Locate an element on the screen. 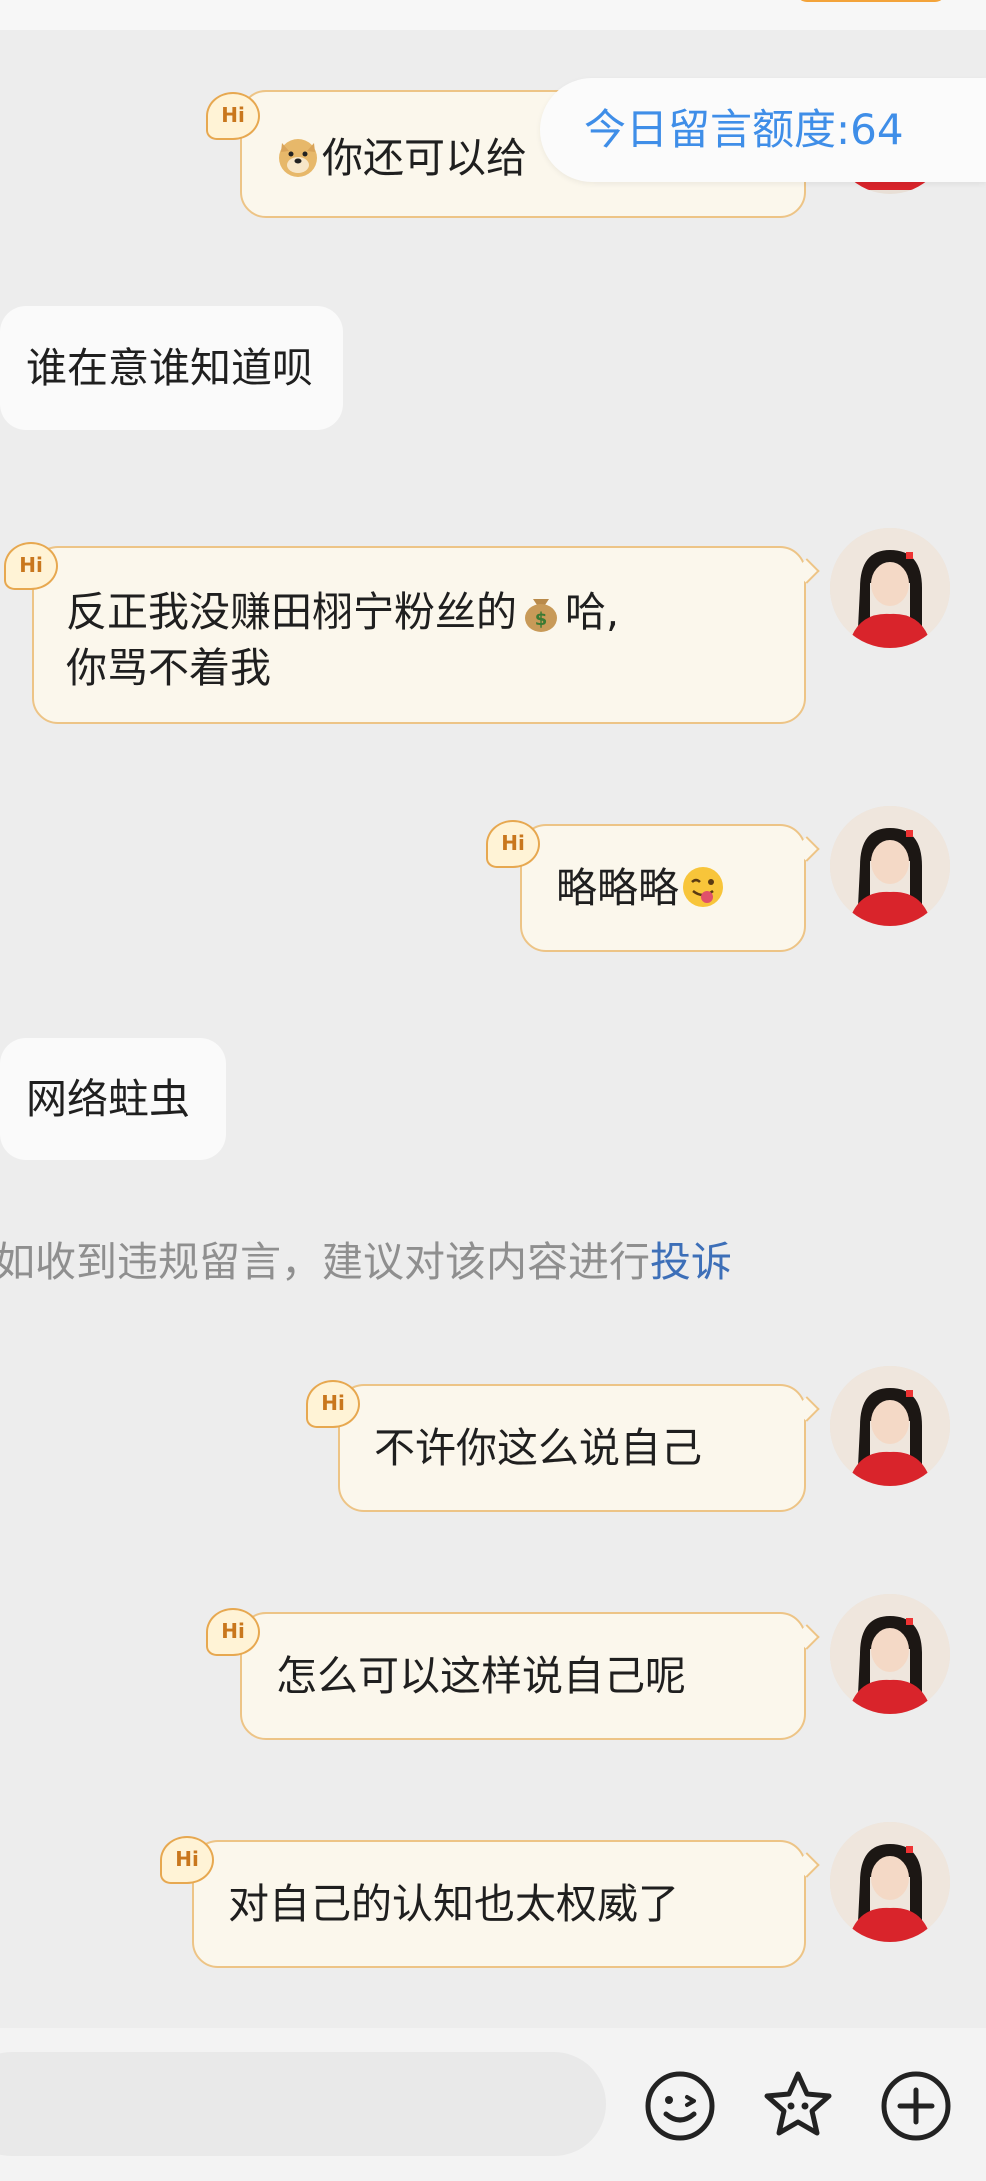 The height and width of the screenshot is (2181, 986). message-bubble-right: 略略略 is located at coordinates (663, 888).